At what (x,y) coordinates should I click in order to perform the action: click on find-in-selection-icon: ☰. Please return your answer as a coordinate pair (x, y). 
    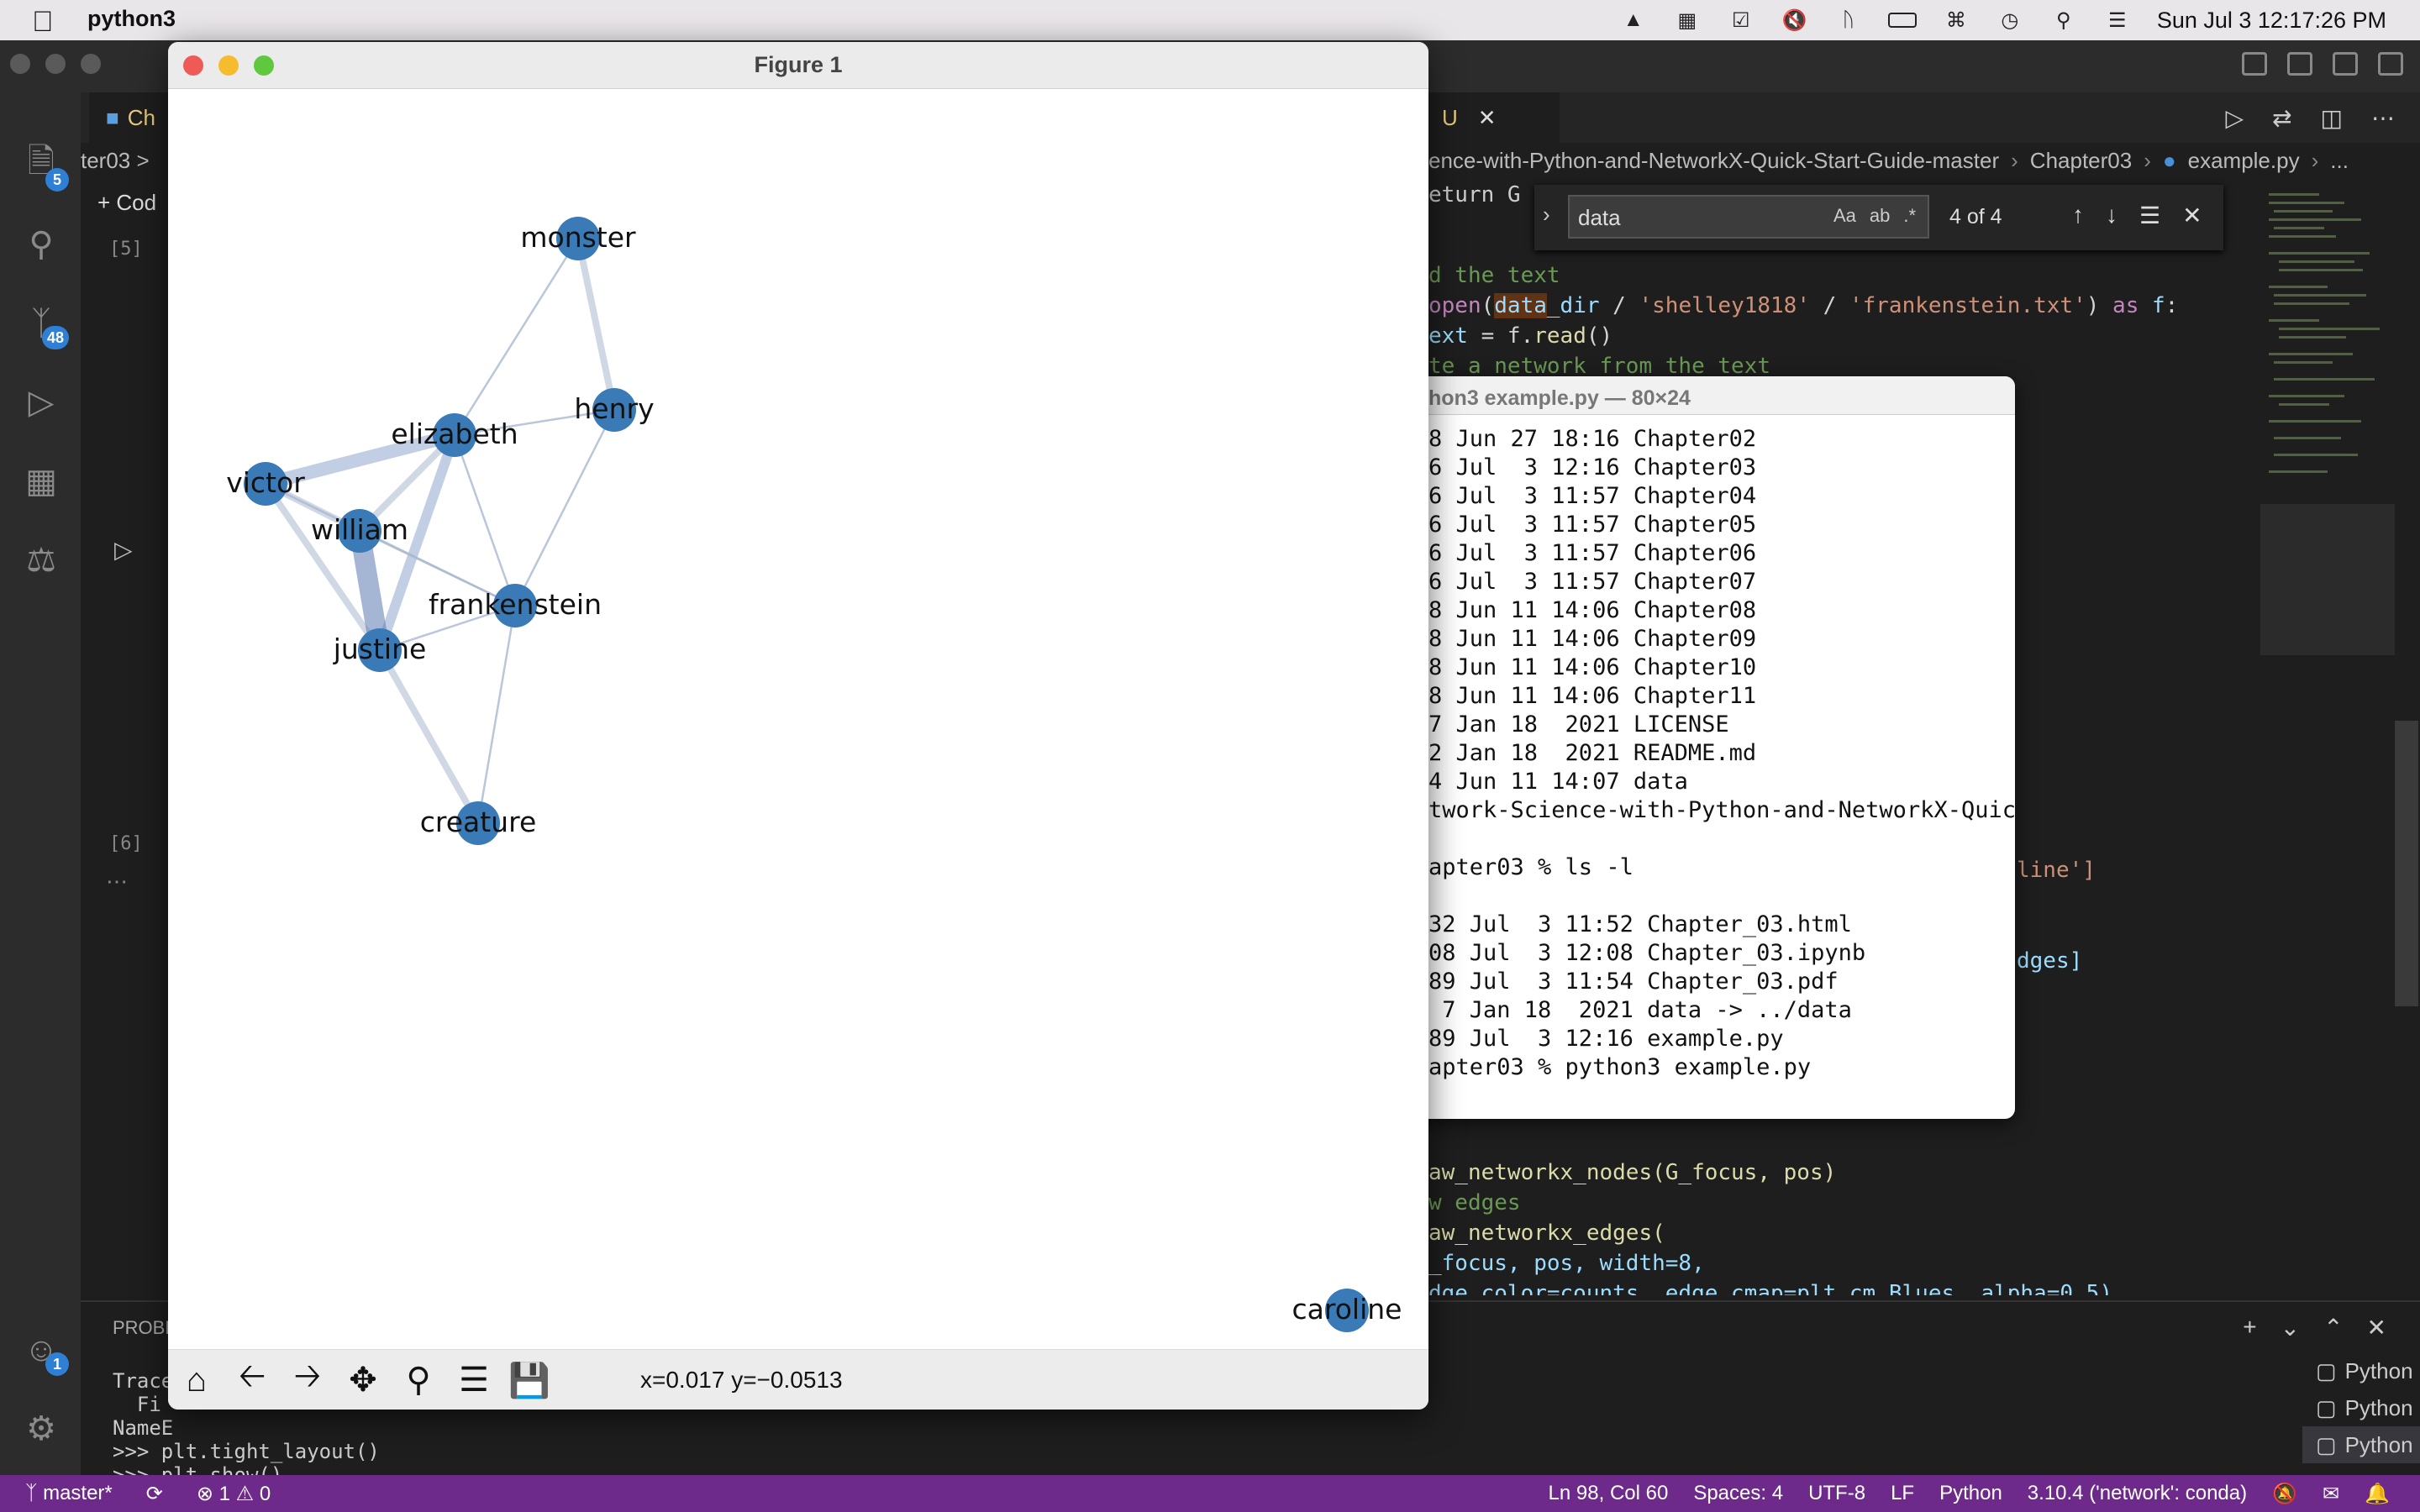
    Looking at the image, I should click on (2149, 215).